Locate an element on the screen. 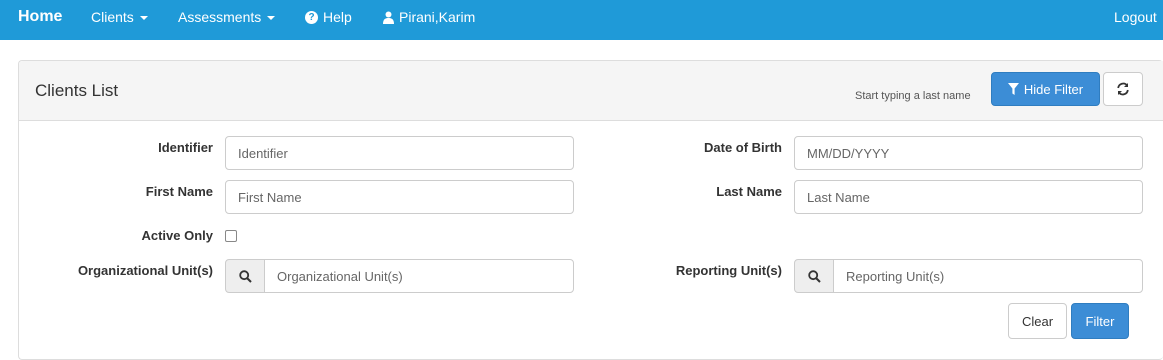 This screenshot has width=1163, height=360. org-unit-input is located at coordinates (419, 276).